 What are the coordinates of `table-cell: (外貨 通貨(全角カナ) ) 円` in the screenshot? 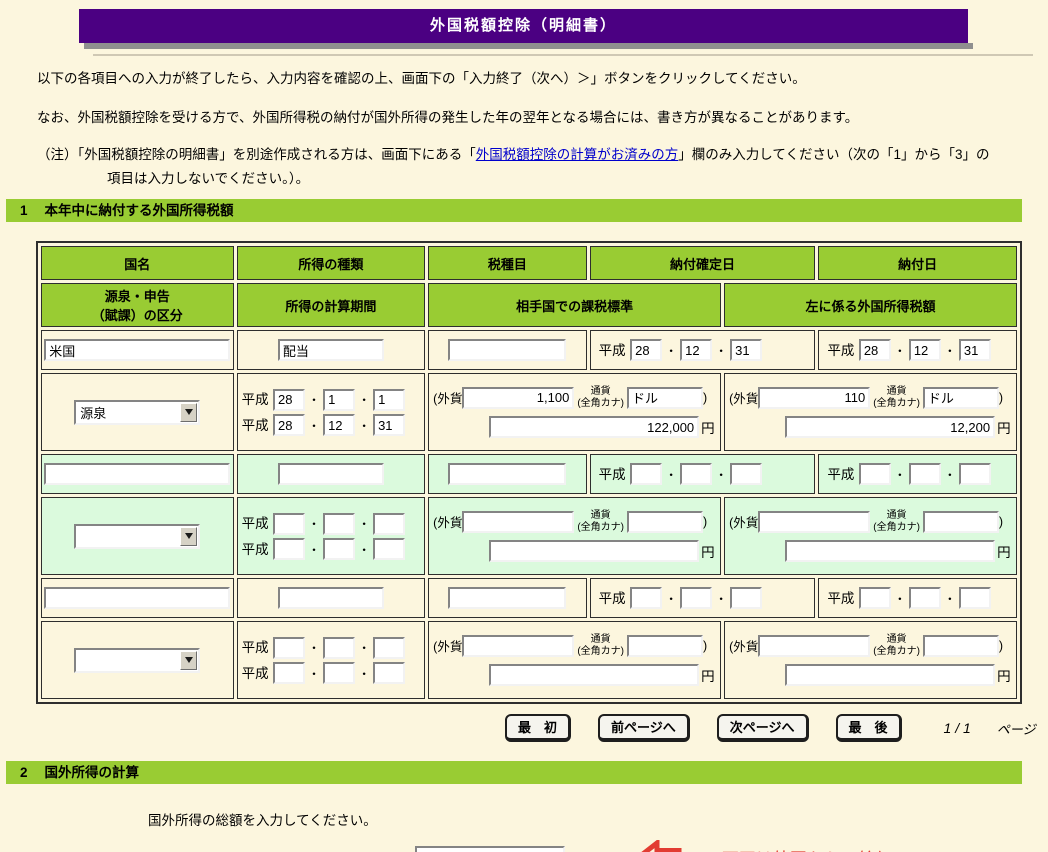 It's located at (870, 412).